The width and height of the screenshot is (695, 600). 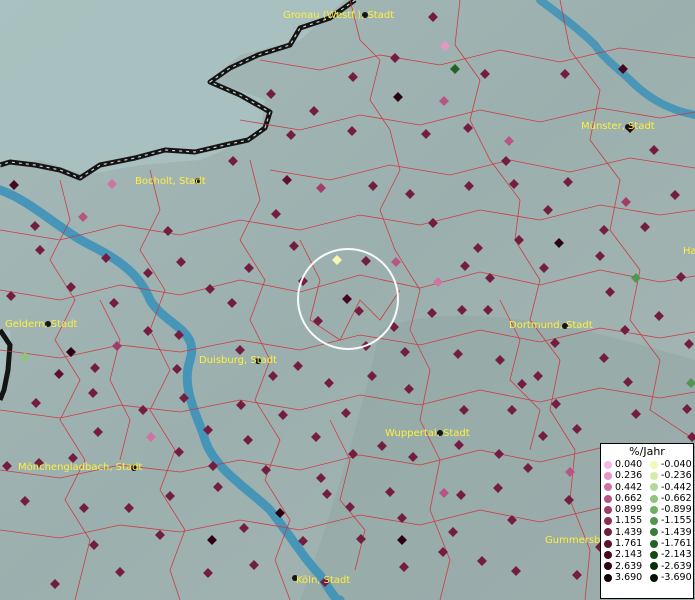 I want to click on city-label-muenster: Münster, Stadt, so click(x=618, y=126).